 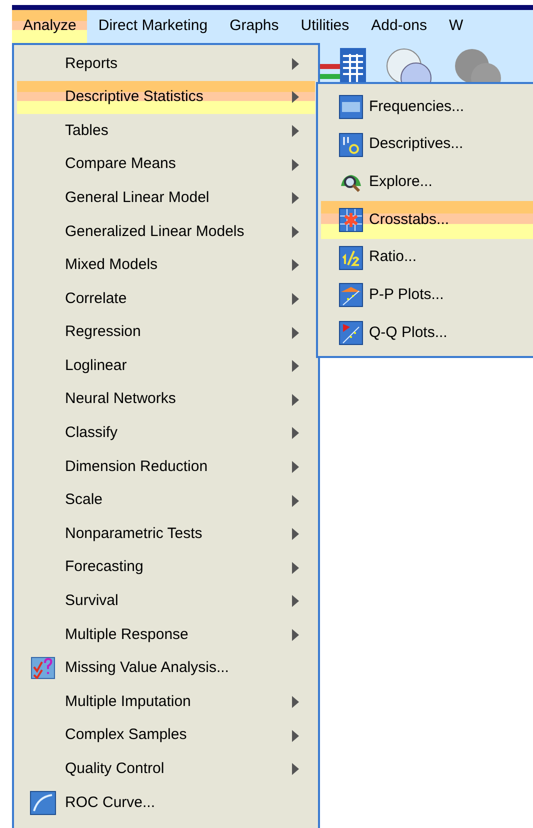 What do you see at coordinates (166, 198) in the screenshot?
I see `menu-item: General Linear Model` at bounding box center [166, 198].